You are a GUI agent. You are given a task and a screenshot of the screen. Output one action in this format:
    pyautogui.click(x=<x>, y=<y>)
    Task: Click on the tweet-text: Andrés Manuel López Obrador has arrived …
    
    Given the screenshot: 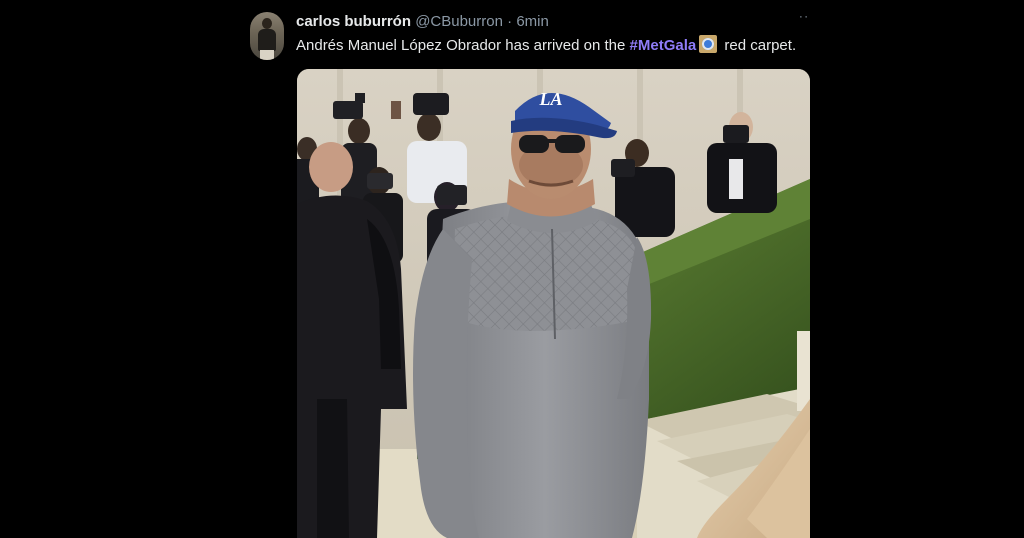 What is the action you would take?
    pyautogui.click(x=546, y=45)
    